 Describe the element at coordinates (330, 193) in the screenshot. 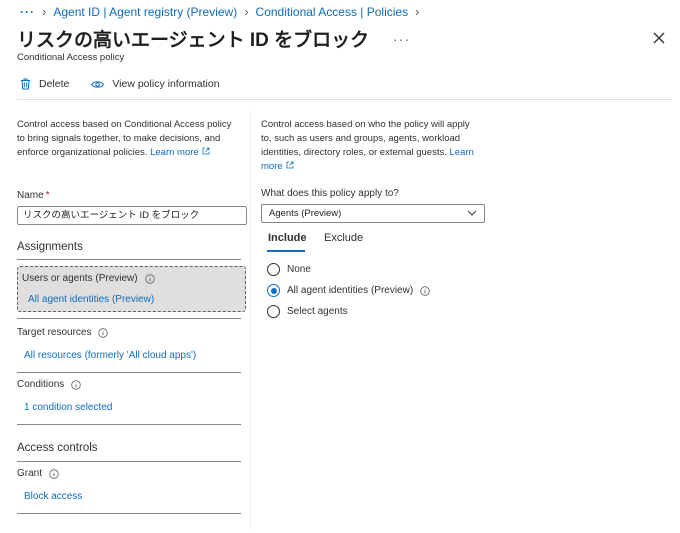

I see `apply-to-label: What does this policy apply to?` at that location.